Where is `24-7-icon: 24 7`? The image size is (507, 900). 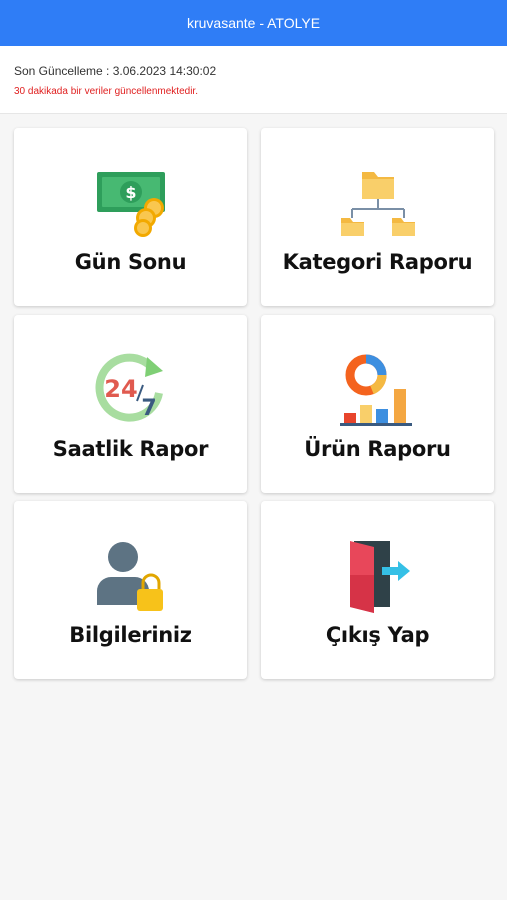
24-7-icon: 24 7 is located at coordinates (131, 391).